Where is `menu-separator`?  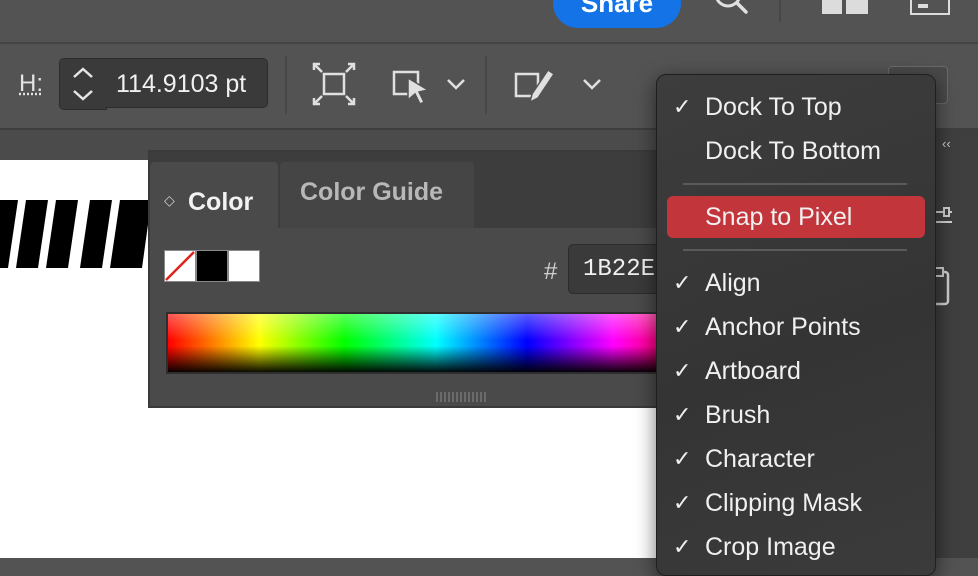 menu-separator is located at coordinates (795, 184).